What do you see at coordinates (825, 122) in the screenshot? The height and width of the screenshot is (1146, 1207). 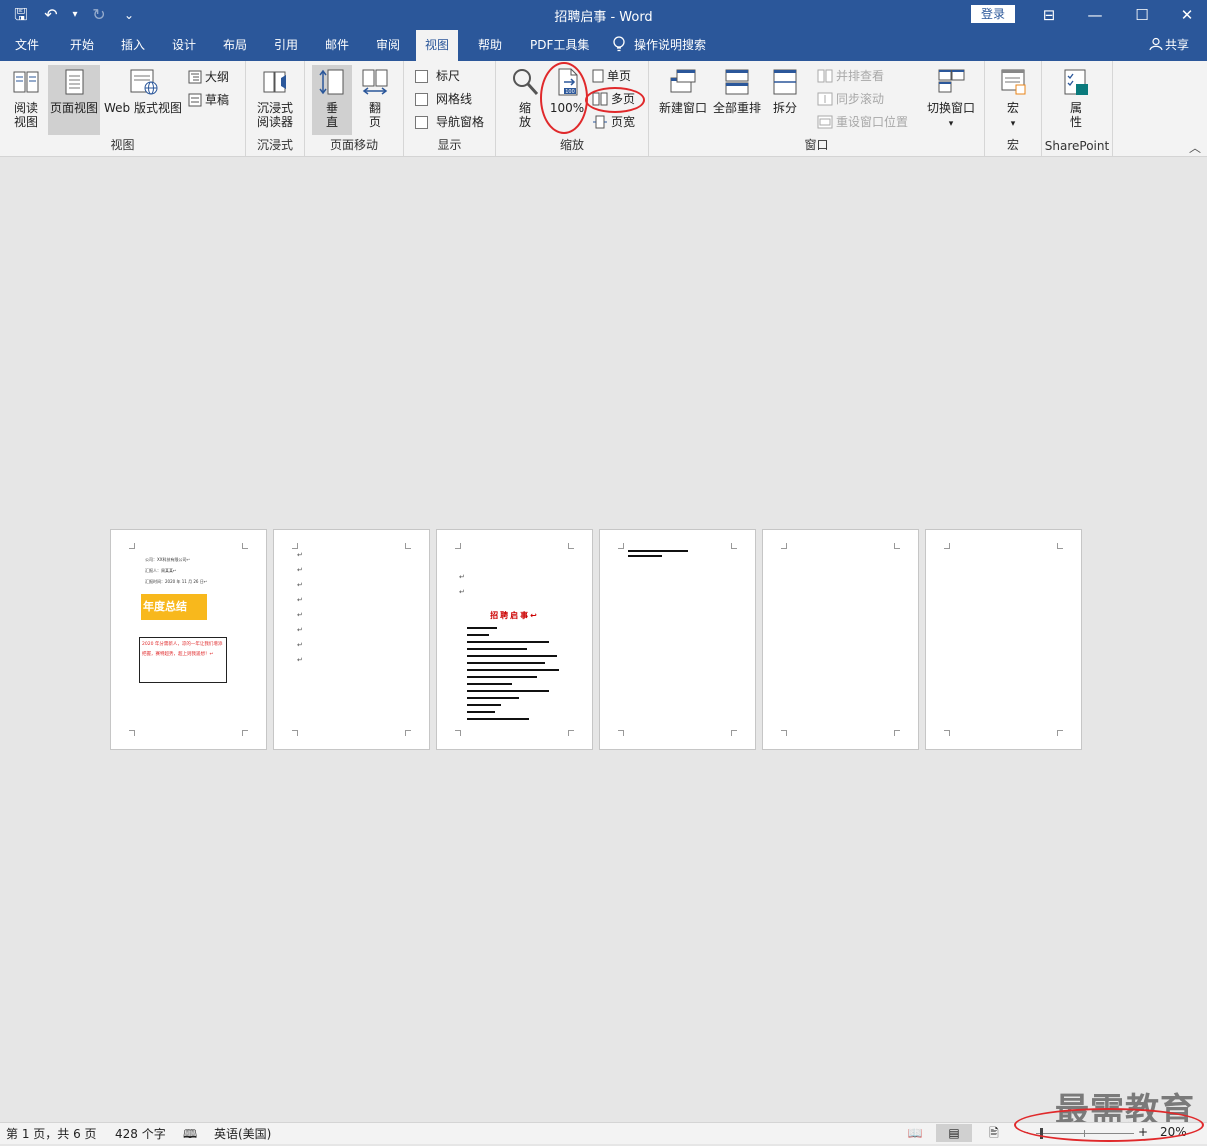 I see `reset-position-icon` at bounding box center [825, 122].